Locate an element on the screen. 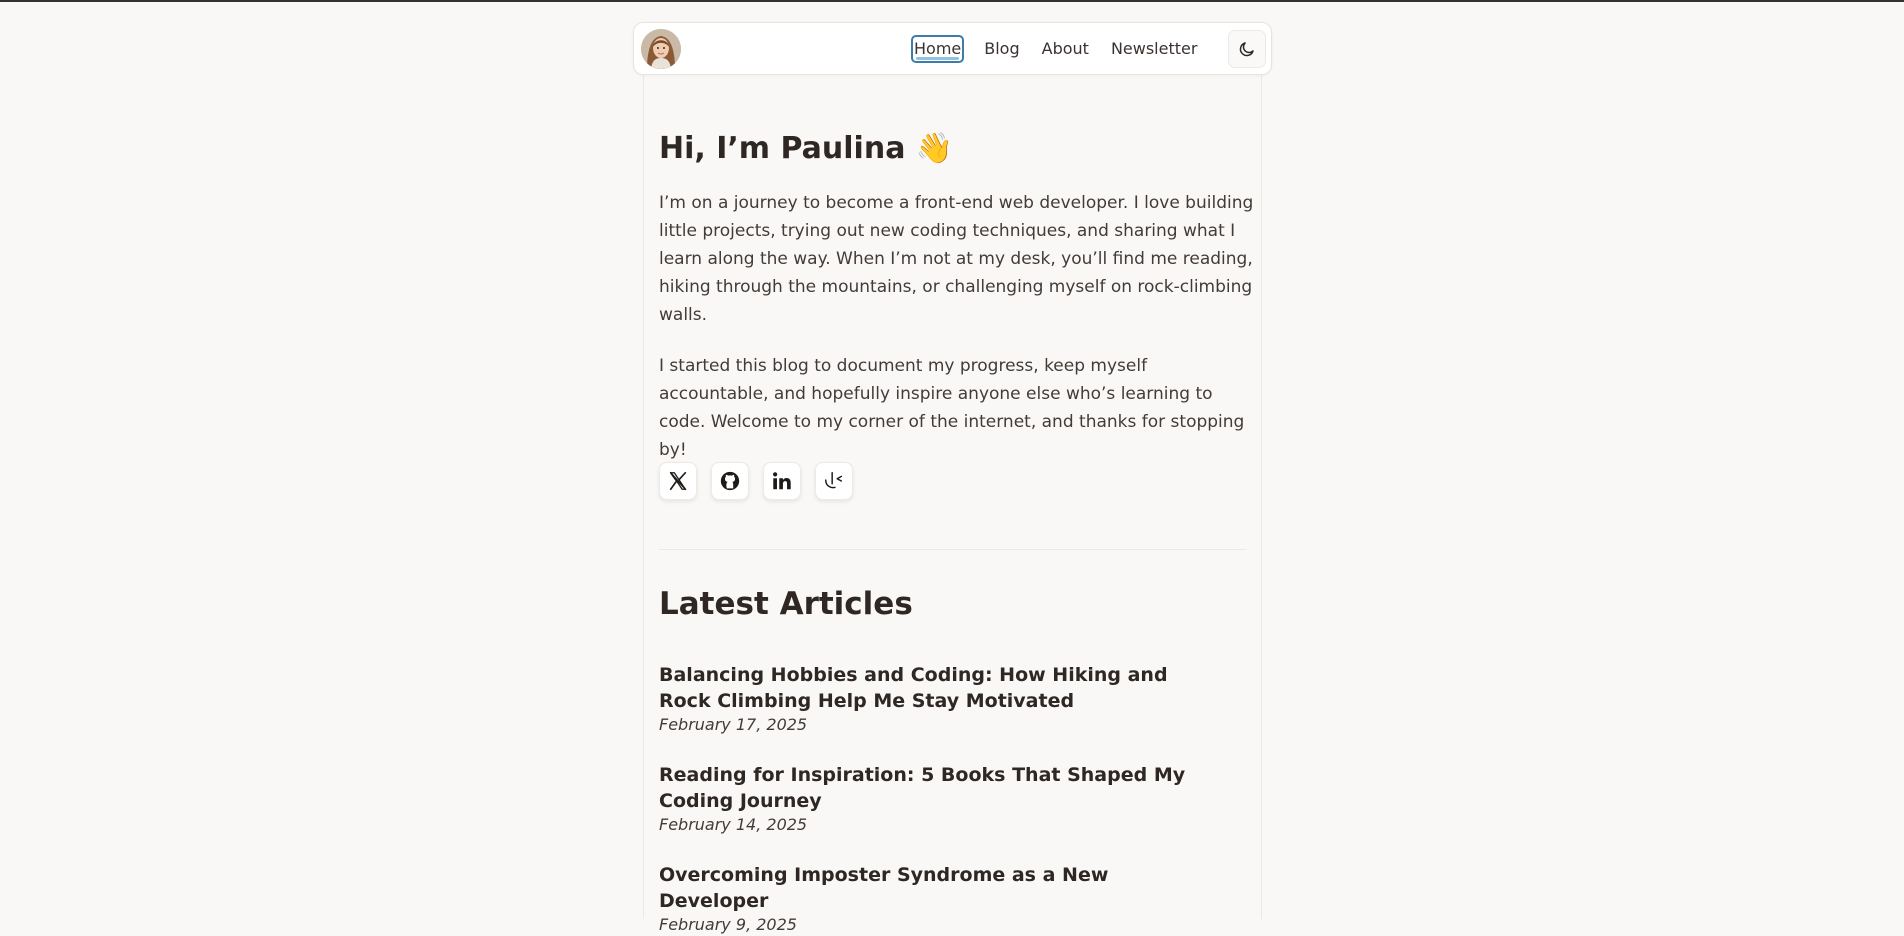  social-links is located at coordinates (763, 481).